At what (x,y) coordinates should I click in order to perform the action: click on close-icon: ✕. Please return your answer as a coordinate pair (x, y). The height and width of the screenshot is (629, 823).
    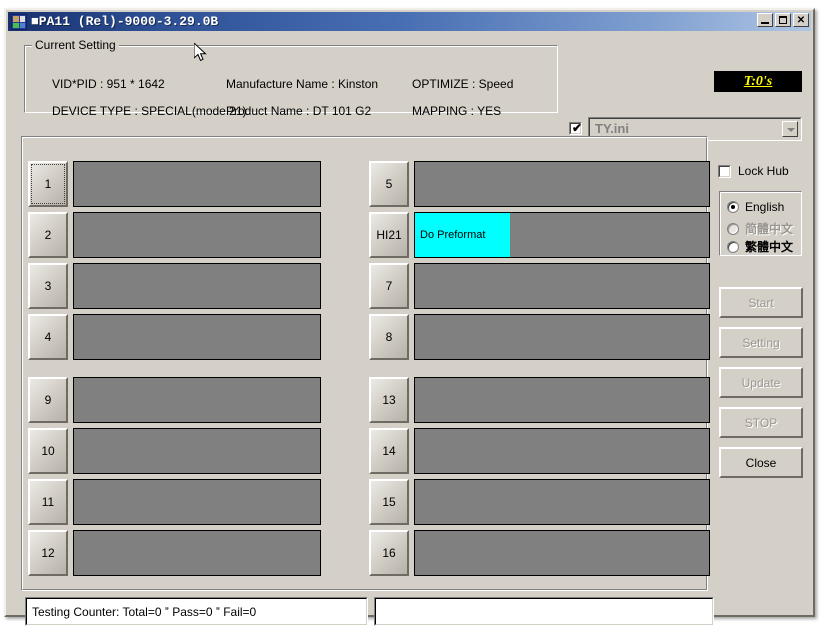
    Looking at the image, I should click on (801, 20).